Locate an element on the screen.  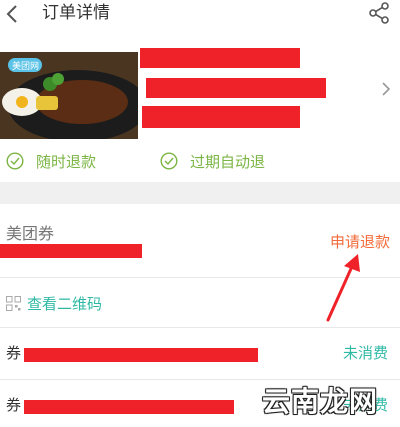
service-badges: 随时退款 过期自动退 is located at coordinates (200, 161).